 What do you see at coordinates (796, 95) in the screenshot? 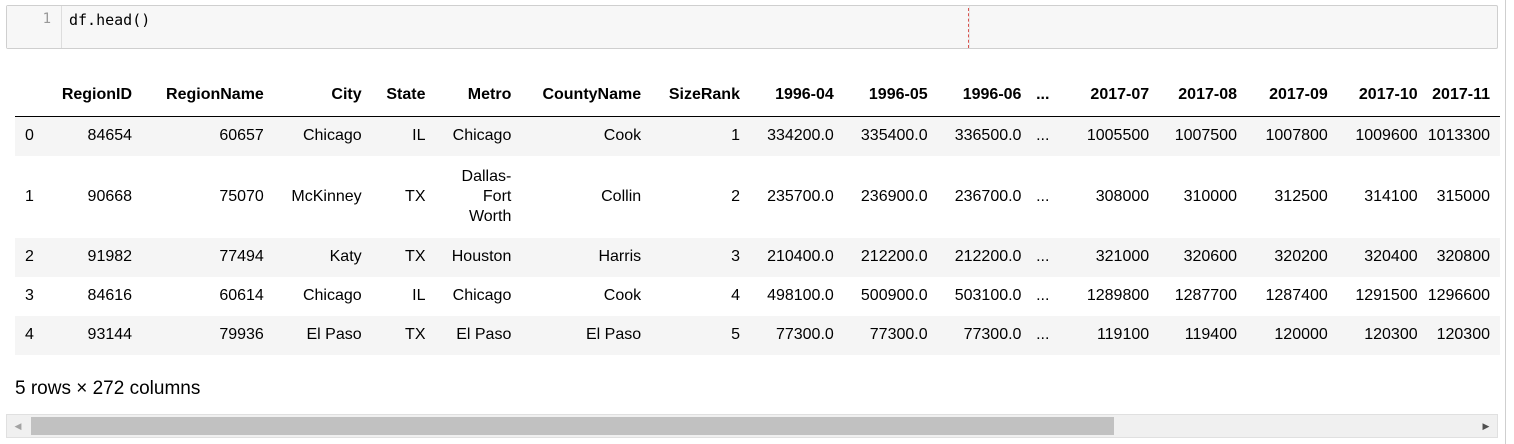
I see `column-header: 1996-04` at bounding box center [796, 95].